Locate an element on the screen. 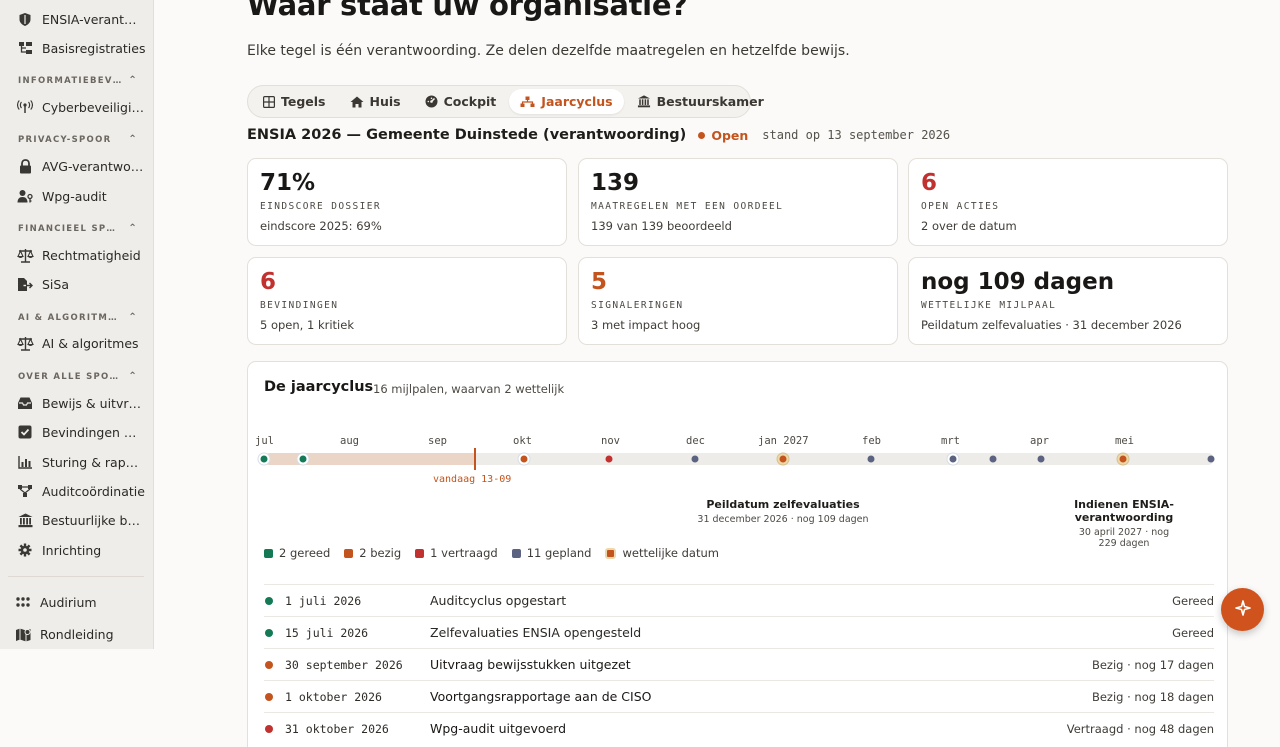  sidebar-item-cyberbeveiliging: Cyberbeveiliging is located at coordinates (81, 107).